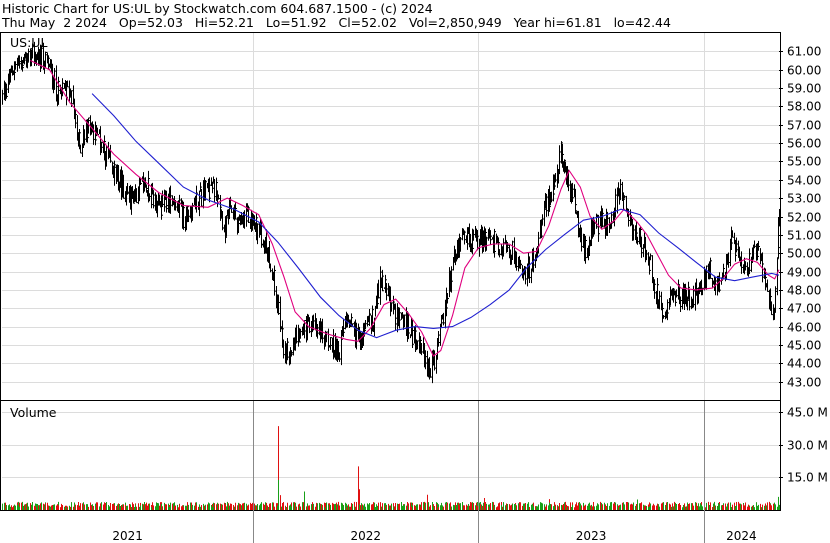 The width and height of the screenshot is (830, 543). Describe the element at coordinates (804, 309) in the screenshot. I see `price-tick-label: 47.00` at that location.